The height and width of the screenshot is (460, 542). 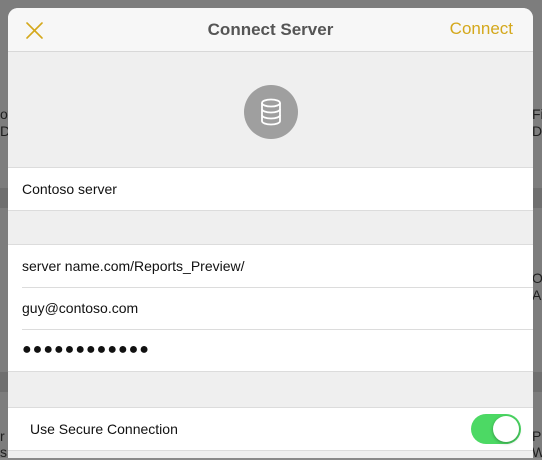 I want to click on secure-connection-label: Use Secure Connection, so click(x=104, y=429).